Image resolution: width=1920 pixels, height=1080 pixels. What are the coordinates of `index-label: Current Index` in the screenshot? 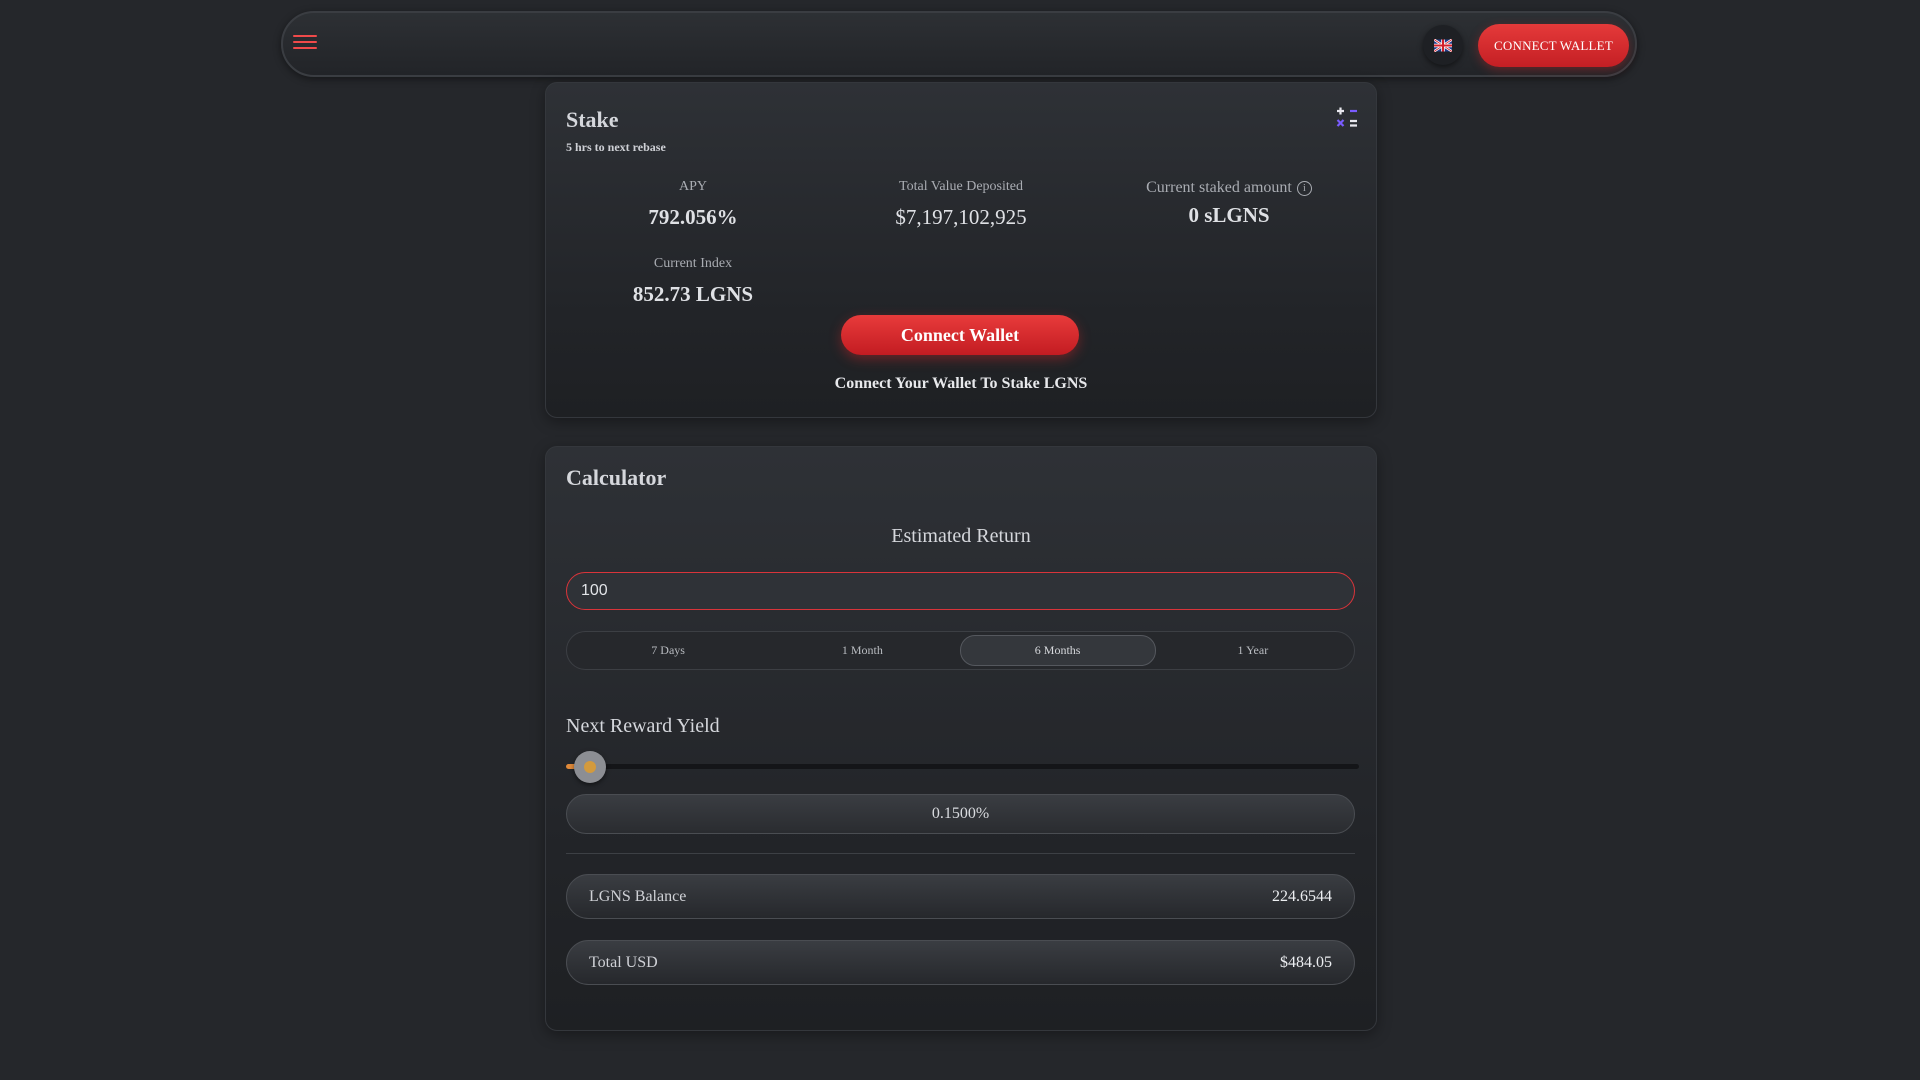 It's located at (693, 263).